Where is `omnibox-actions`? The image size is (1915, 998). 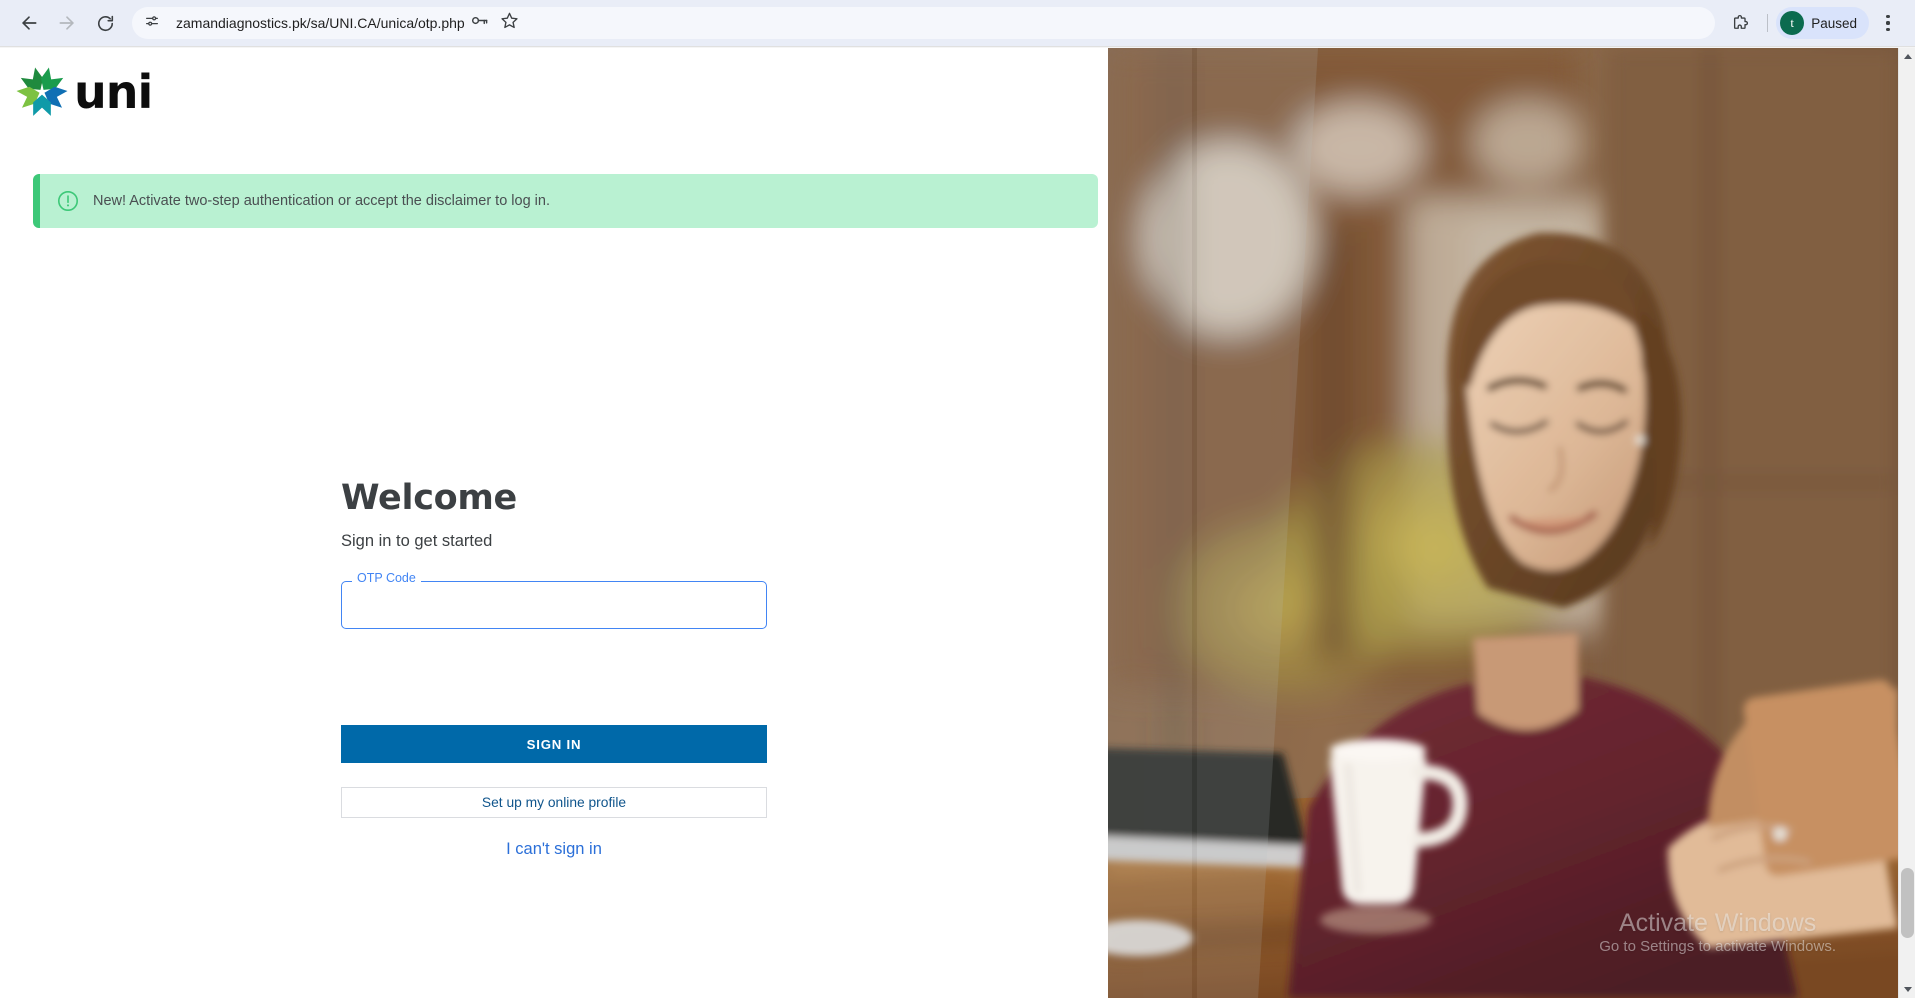 omnibox-actions is located at coordinates (495, 23).